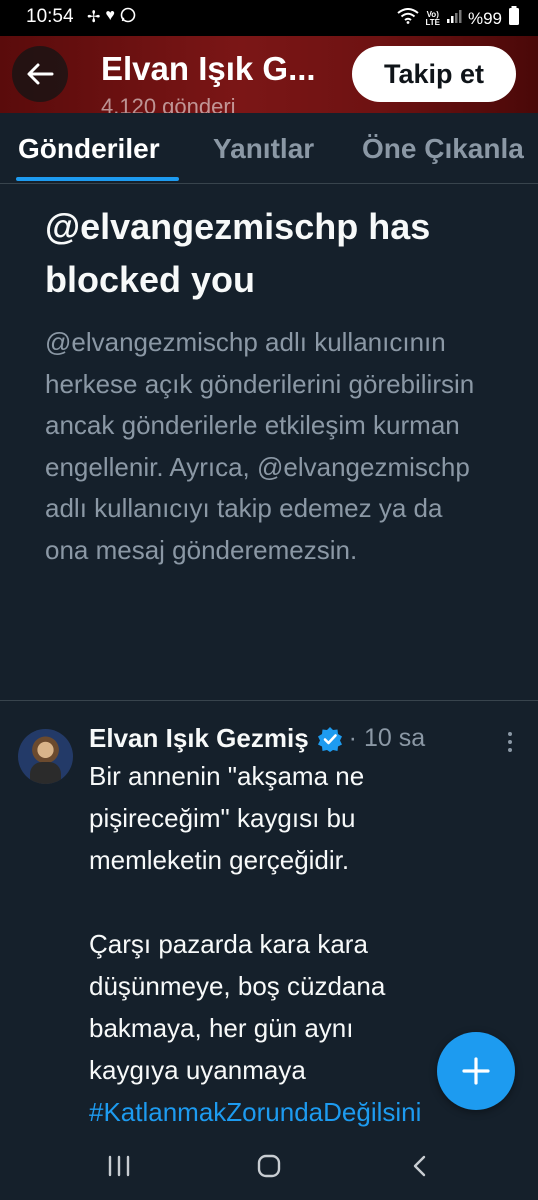 This screenshot has width=538, height=1200. I want to click on arrow-left-icon, so click(40, 74).